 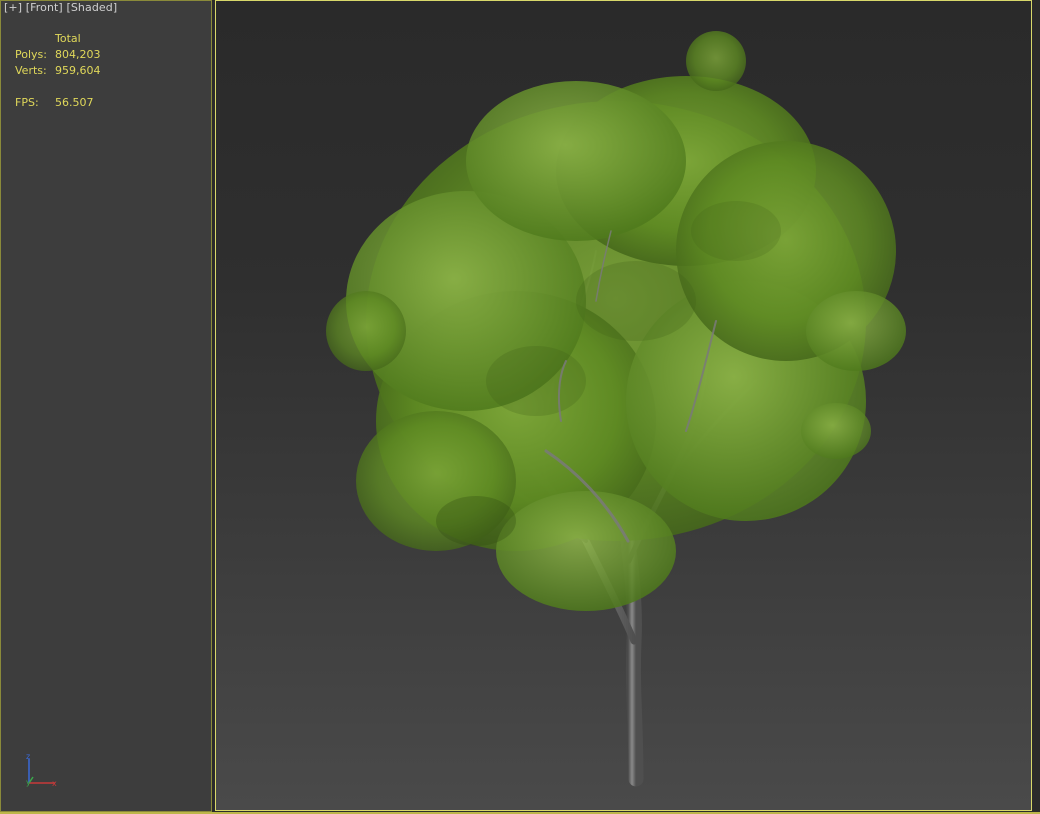 What do you see at coordinates (31, 54) in the screenshot?
I see `polys-label: Polys:` at bounding box center [31, 54].